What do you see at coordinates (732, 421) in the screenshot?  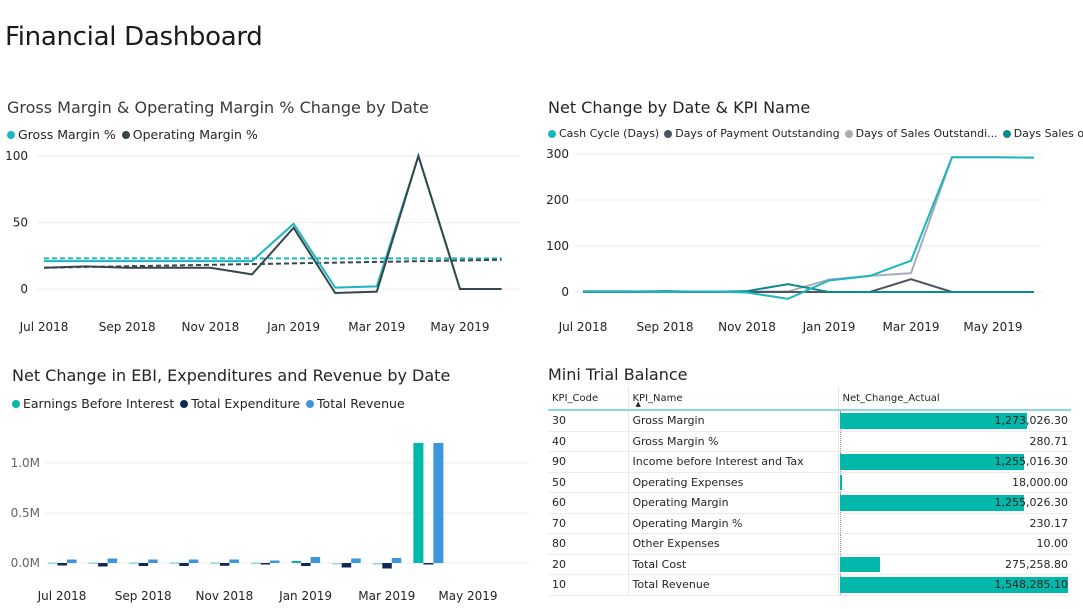 I see `kpi-name-cell: Gross Margin` at bounding box center [732, 421].